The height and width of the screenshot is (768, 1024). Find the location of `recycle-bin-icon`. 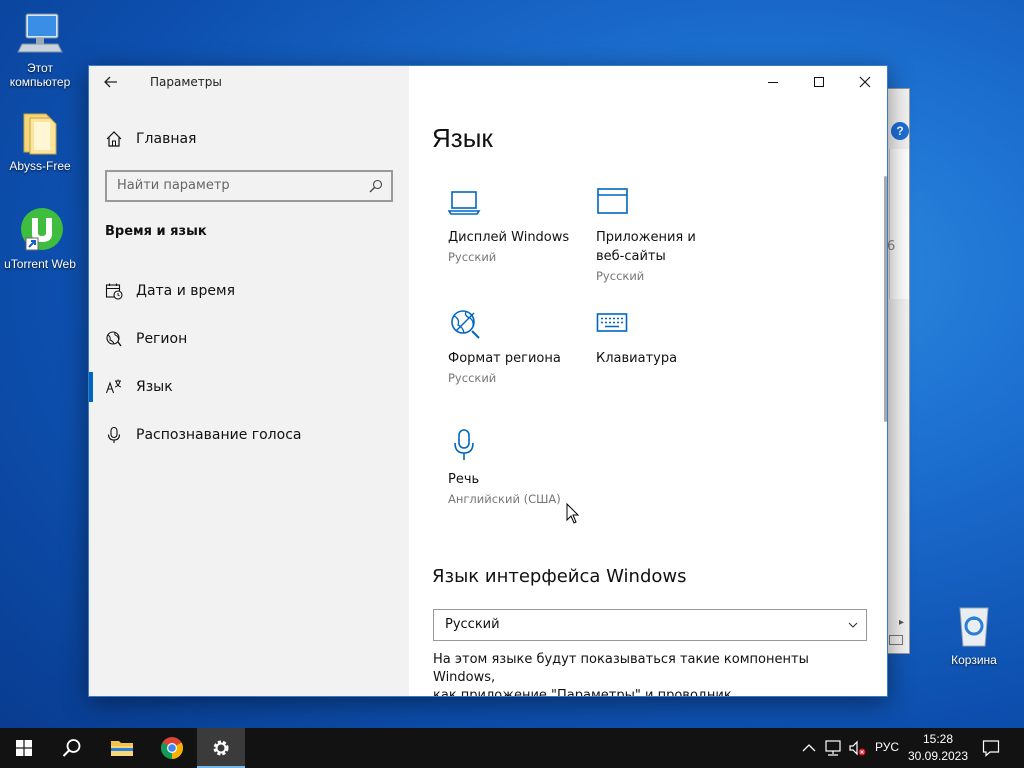

recycle-bin-icon is located at coordinates (974, 626).